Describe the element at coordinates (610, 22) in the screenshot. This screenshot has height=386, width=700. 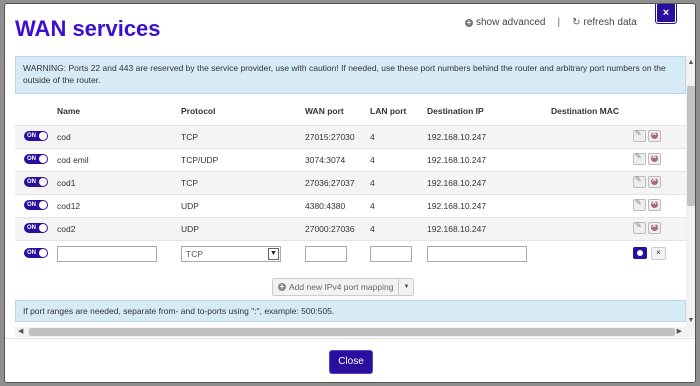
I see `refresh-data-label: refresh data` at that location.